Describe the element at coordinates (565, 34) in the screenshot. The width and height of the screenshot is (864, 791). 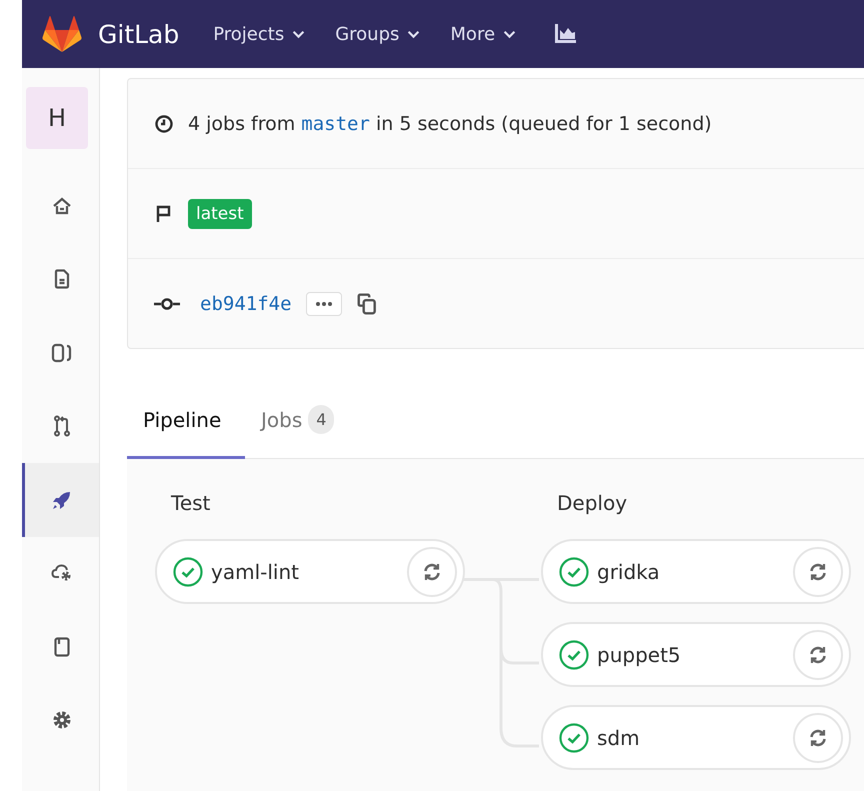
I see `chart-icon` at that location.